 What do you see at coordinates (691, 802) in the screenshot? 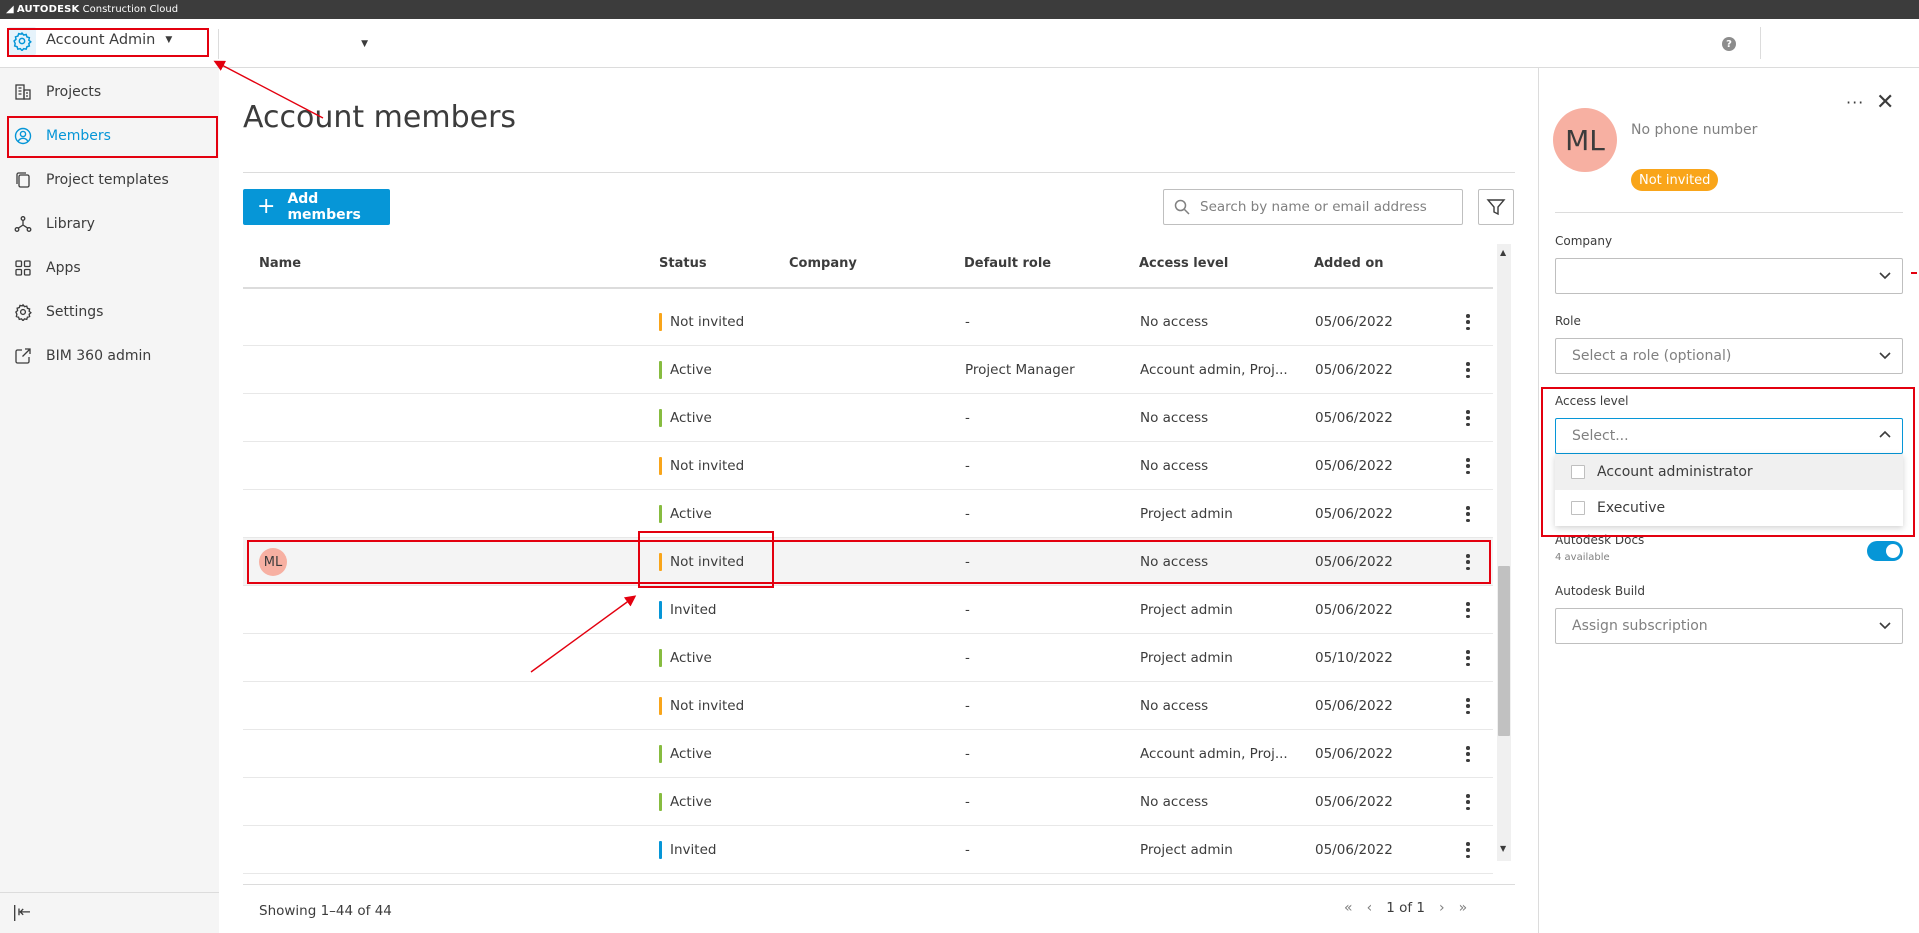
I see `status-text: Active` at bounding box center [691, 802].